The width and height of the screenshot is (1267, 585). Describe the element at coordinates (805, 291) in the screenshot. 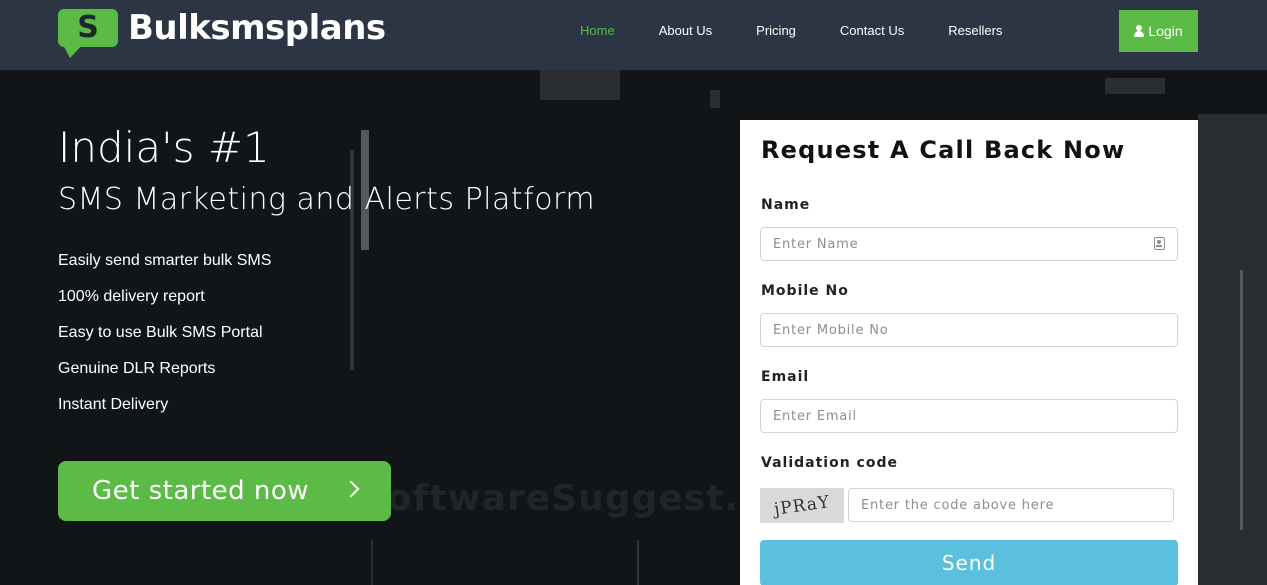

I see `mobile-label: Mobile No` at that location.